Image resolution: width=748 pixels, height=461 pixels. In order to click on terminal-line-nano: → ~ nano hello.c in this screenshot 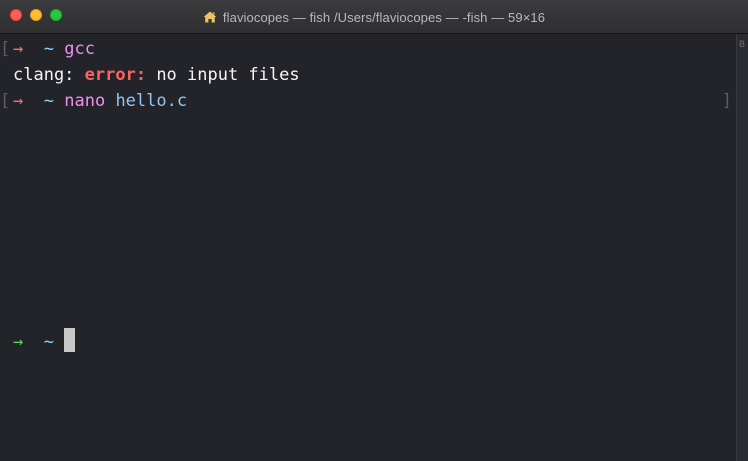, I will do `click(100, 101)`.